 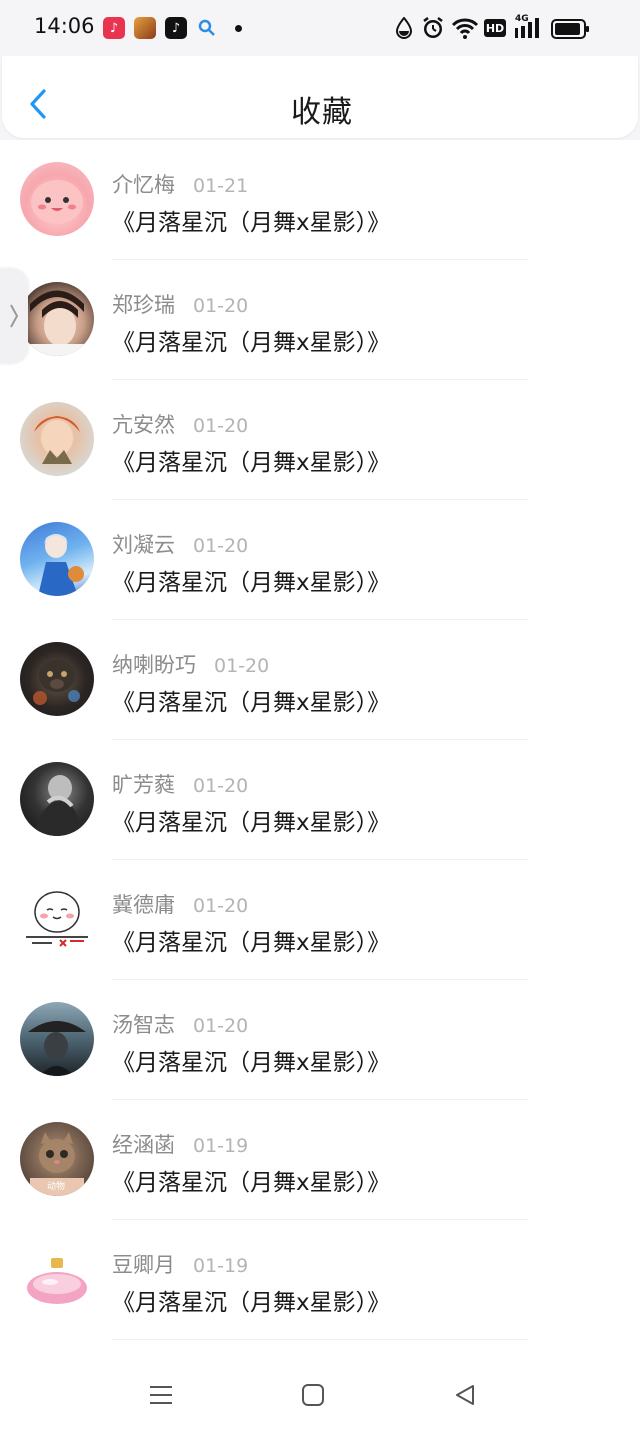 What do you see at coordinates (143, 305) in the screenshot?
I see `user-name: 郑珍瑞` at bounding box center [143, 305].